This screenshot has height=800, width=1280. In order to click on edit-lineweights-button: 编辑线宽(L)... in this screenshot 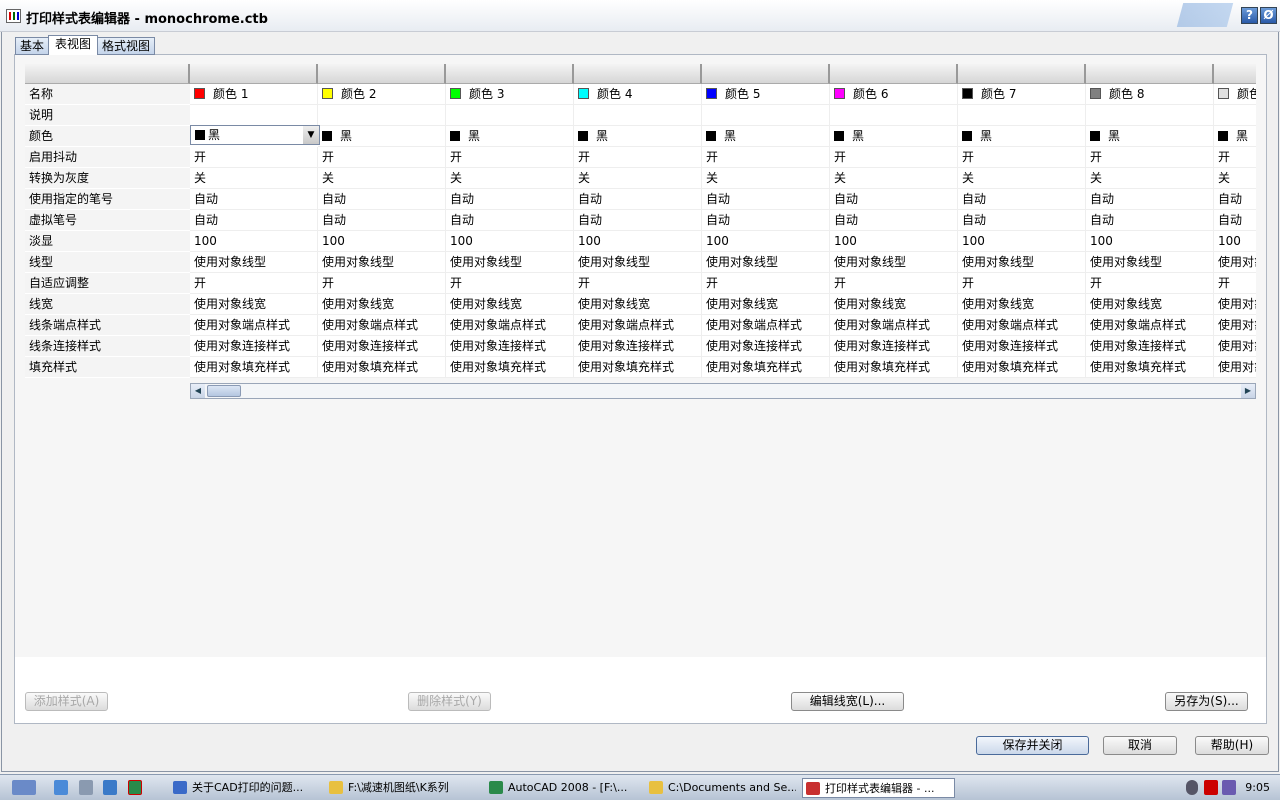, I will do `click(847, 701)`.